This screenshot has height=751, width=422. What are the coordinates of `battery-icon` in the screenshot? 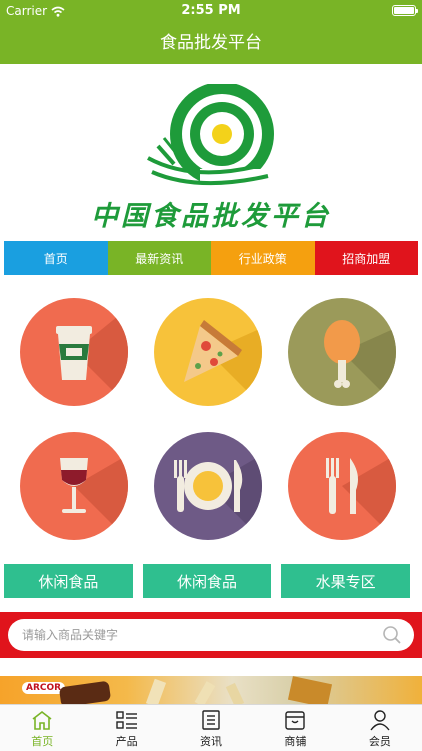 It's located at (405, 10).